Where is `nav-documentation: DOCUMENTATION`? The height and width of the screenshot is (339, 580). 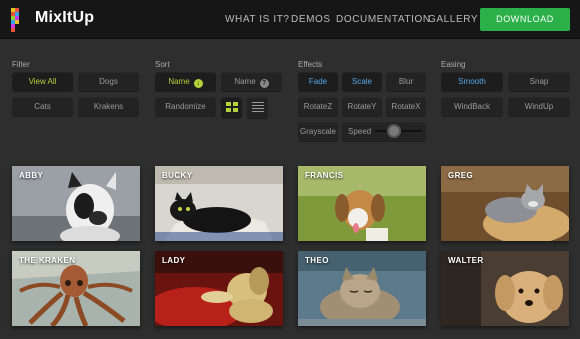
nav-documentation: DOCUMENTATION is located at coordinates (383, 19).